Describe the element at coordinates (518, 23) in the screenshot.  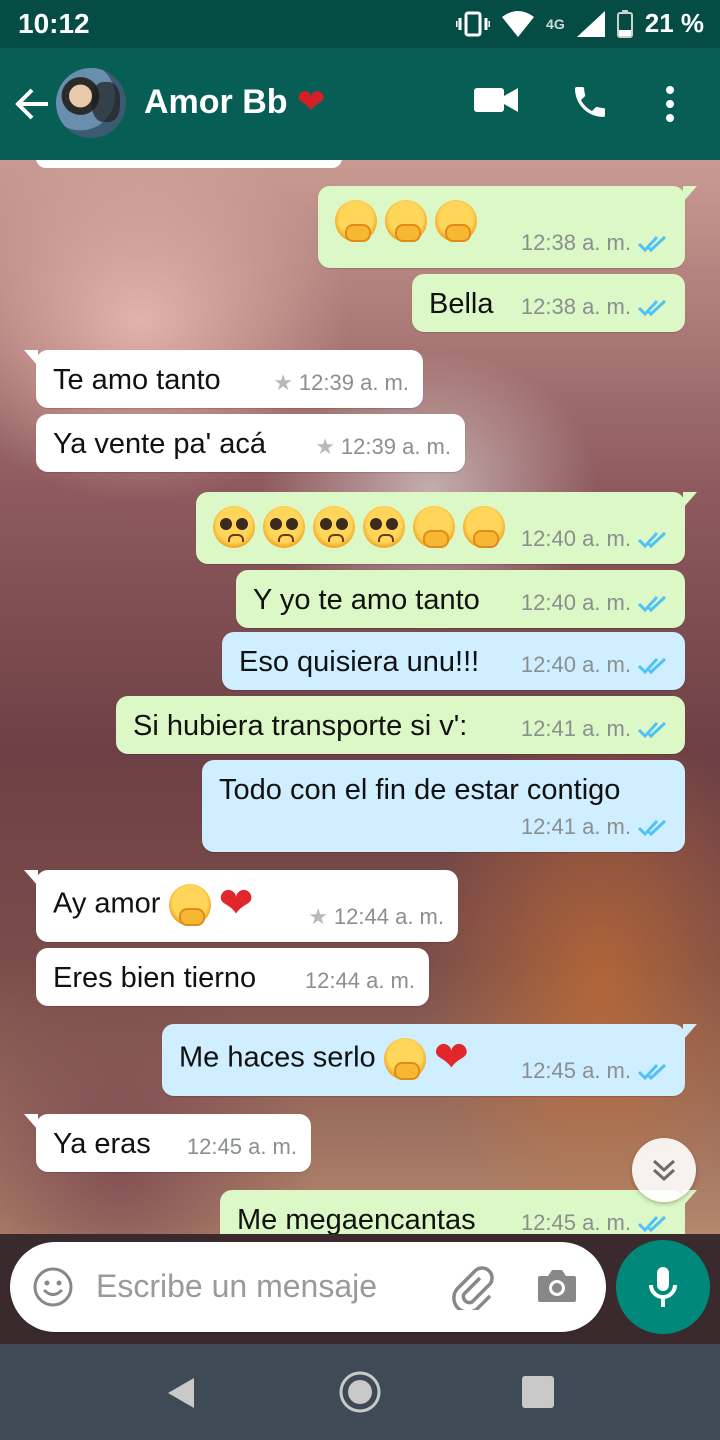
I see `wifi-icon` at that location.